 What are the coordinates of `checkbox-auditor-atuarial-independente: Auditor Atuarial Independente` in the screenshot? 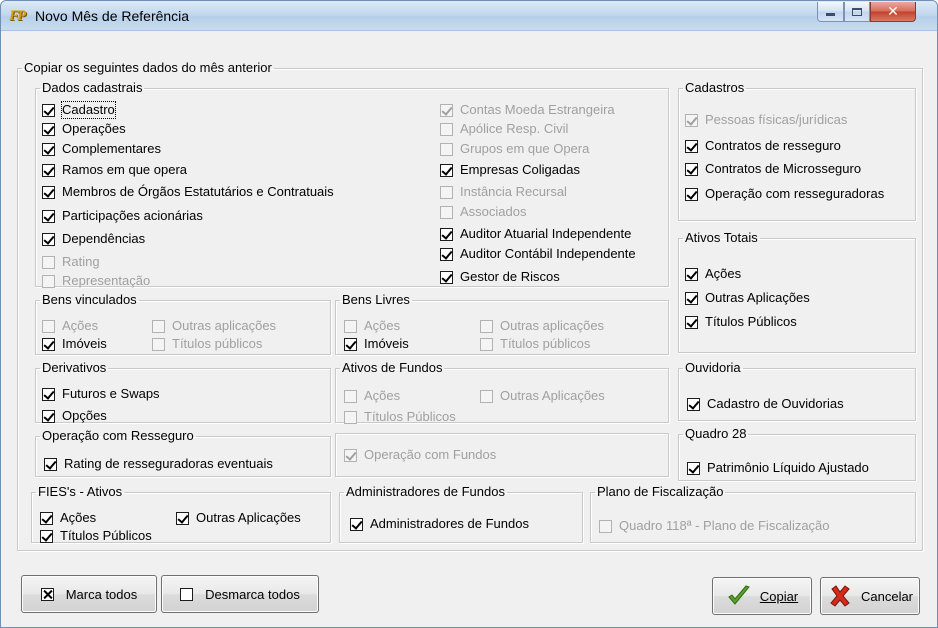 It's located at (535, 234).